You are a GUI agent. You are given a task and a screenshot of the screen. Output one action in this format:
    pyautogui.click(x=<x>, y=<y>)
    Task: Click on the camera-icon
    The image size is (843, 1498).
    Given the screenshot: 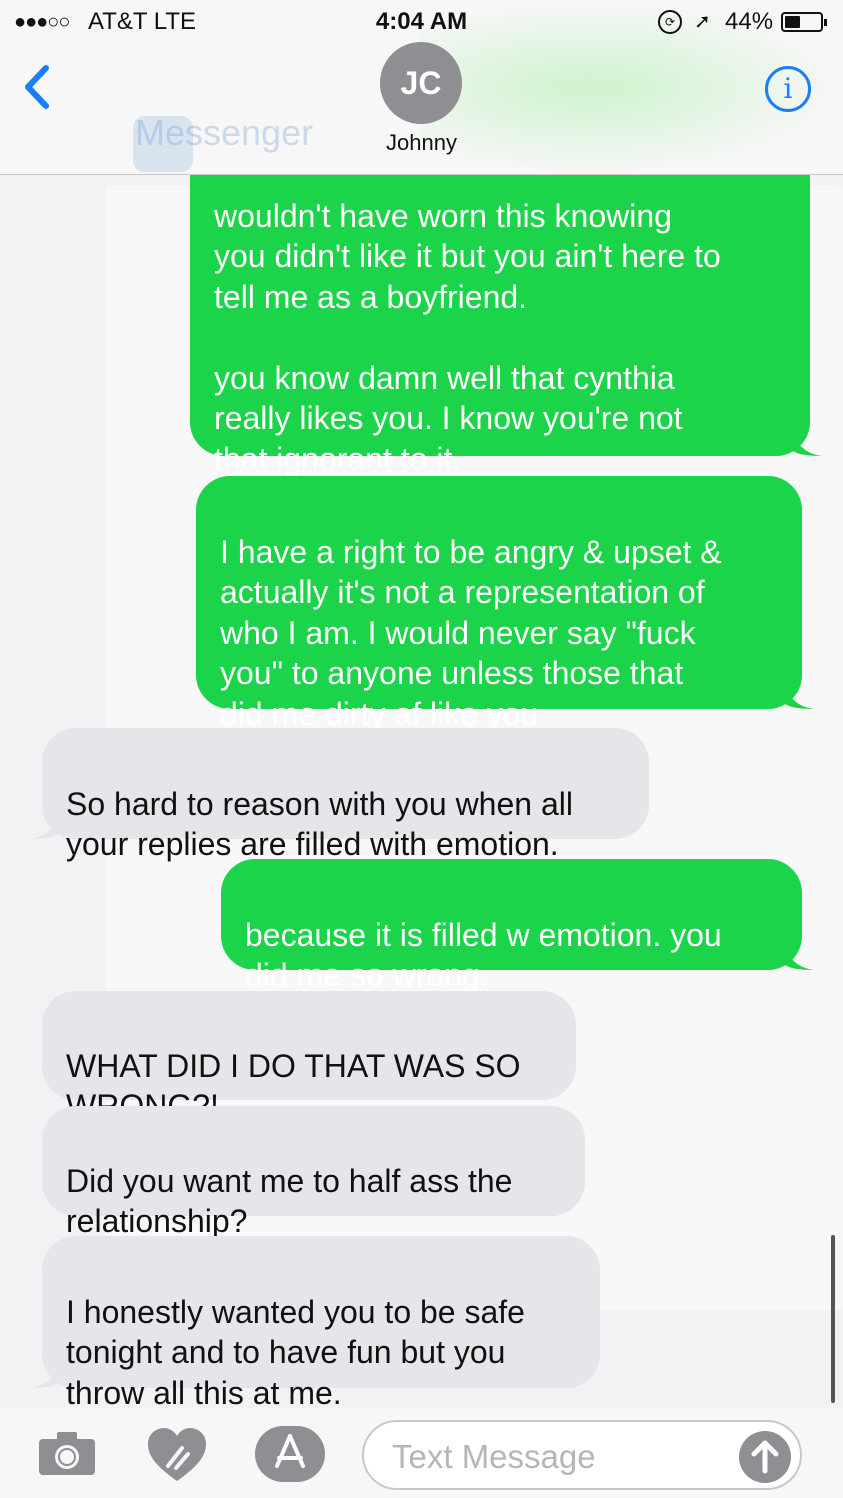 What is the action you would take?
    pyautogui.click(x=67, y=1453)
    